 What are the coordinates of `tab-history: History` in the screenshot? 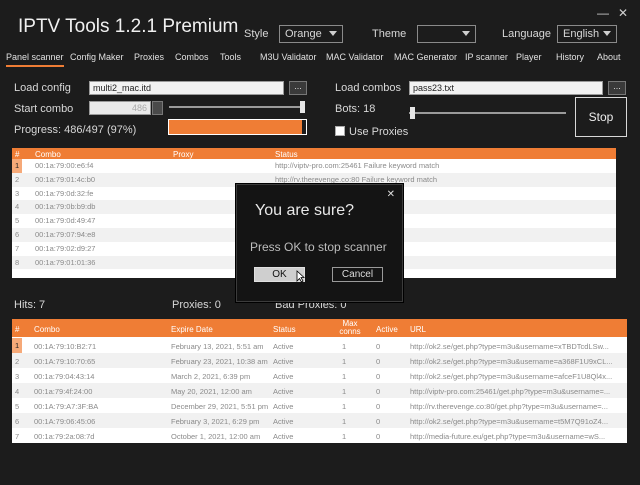 It's located at (570, 57).